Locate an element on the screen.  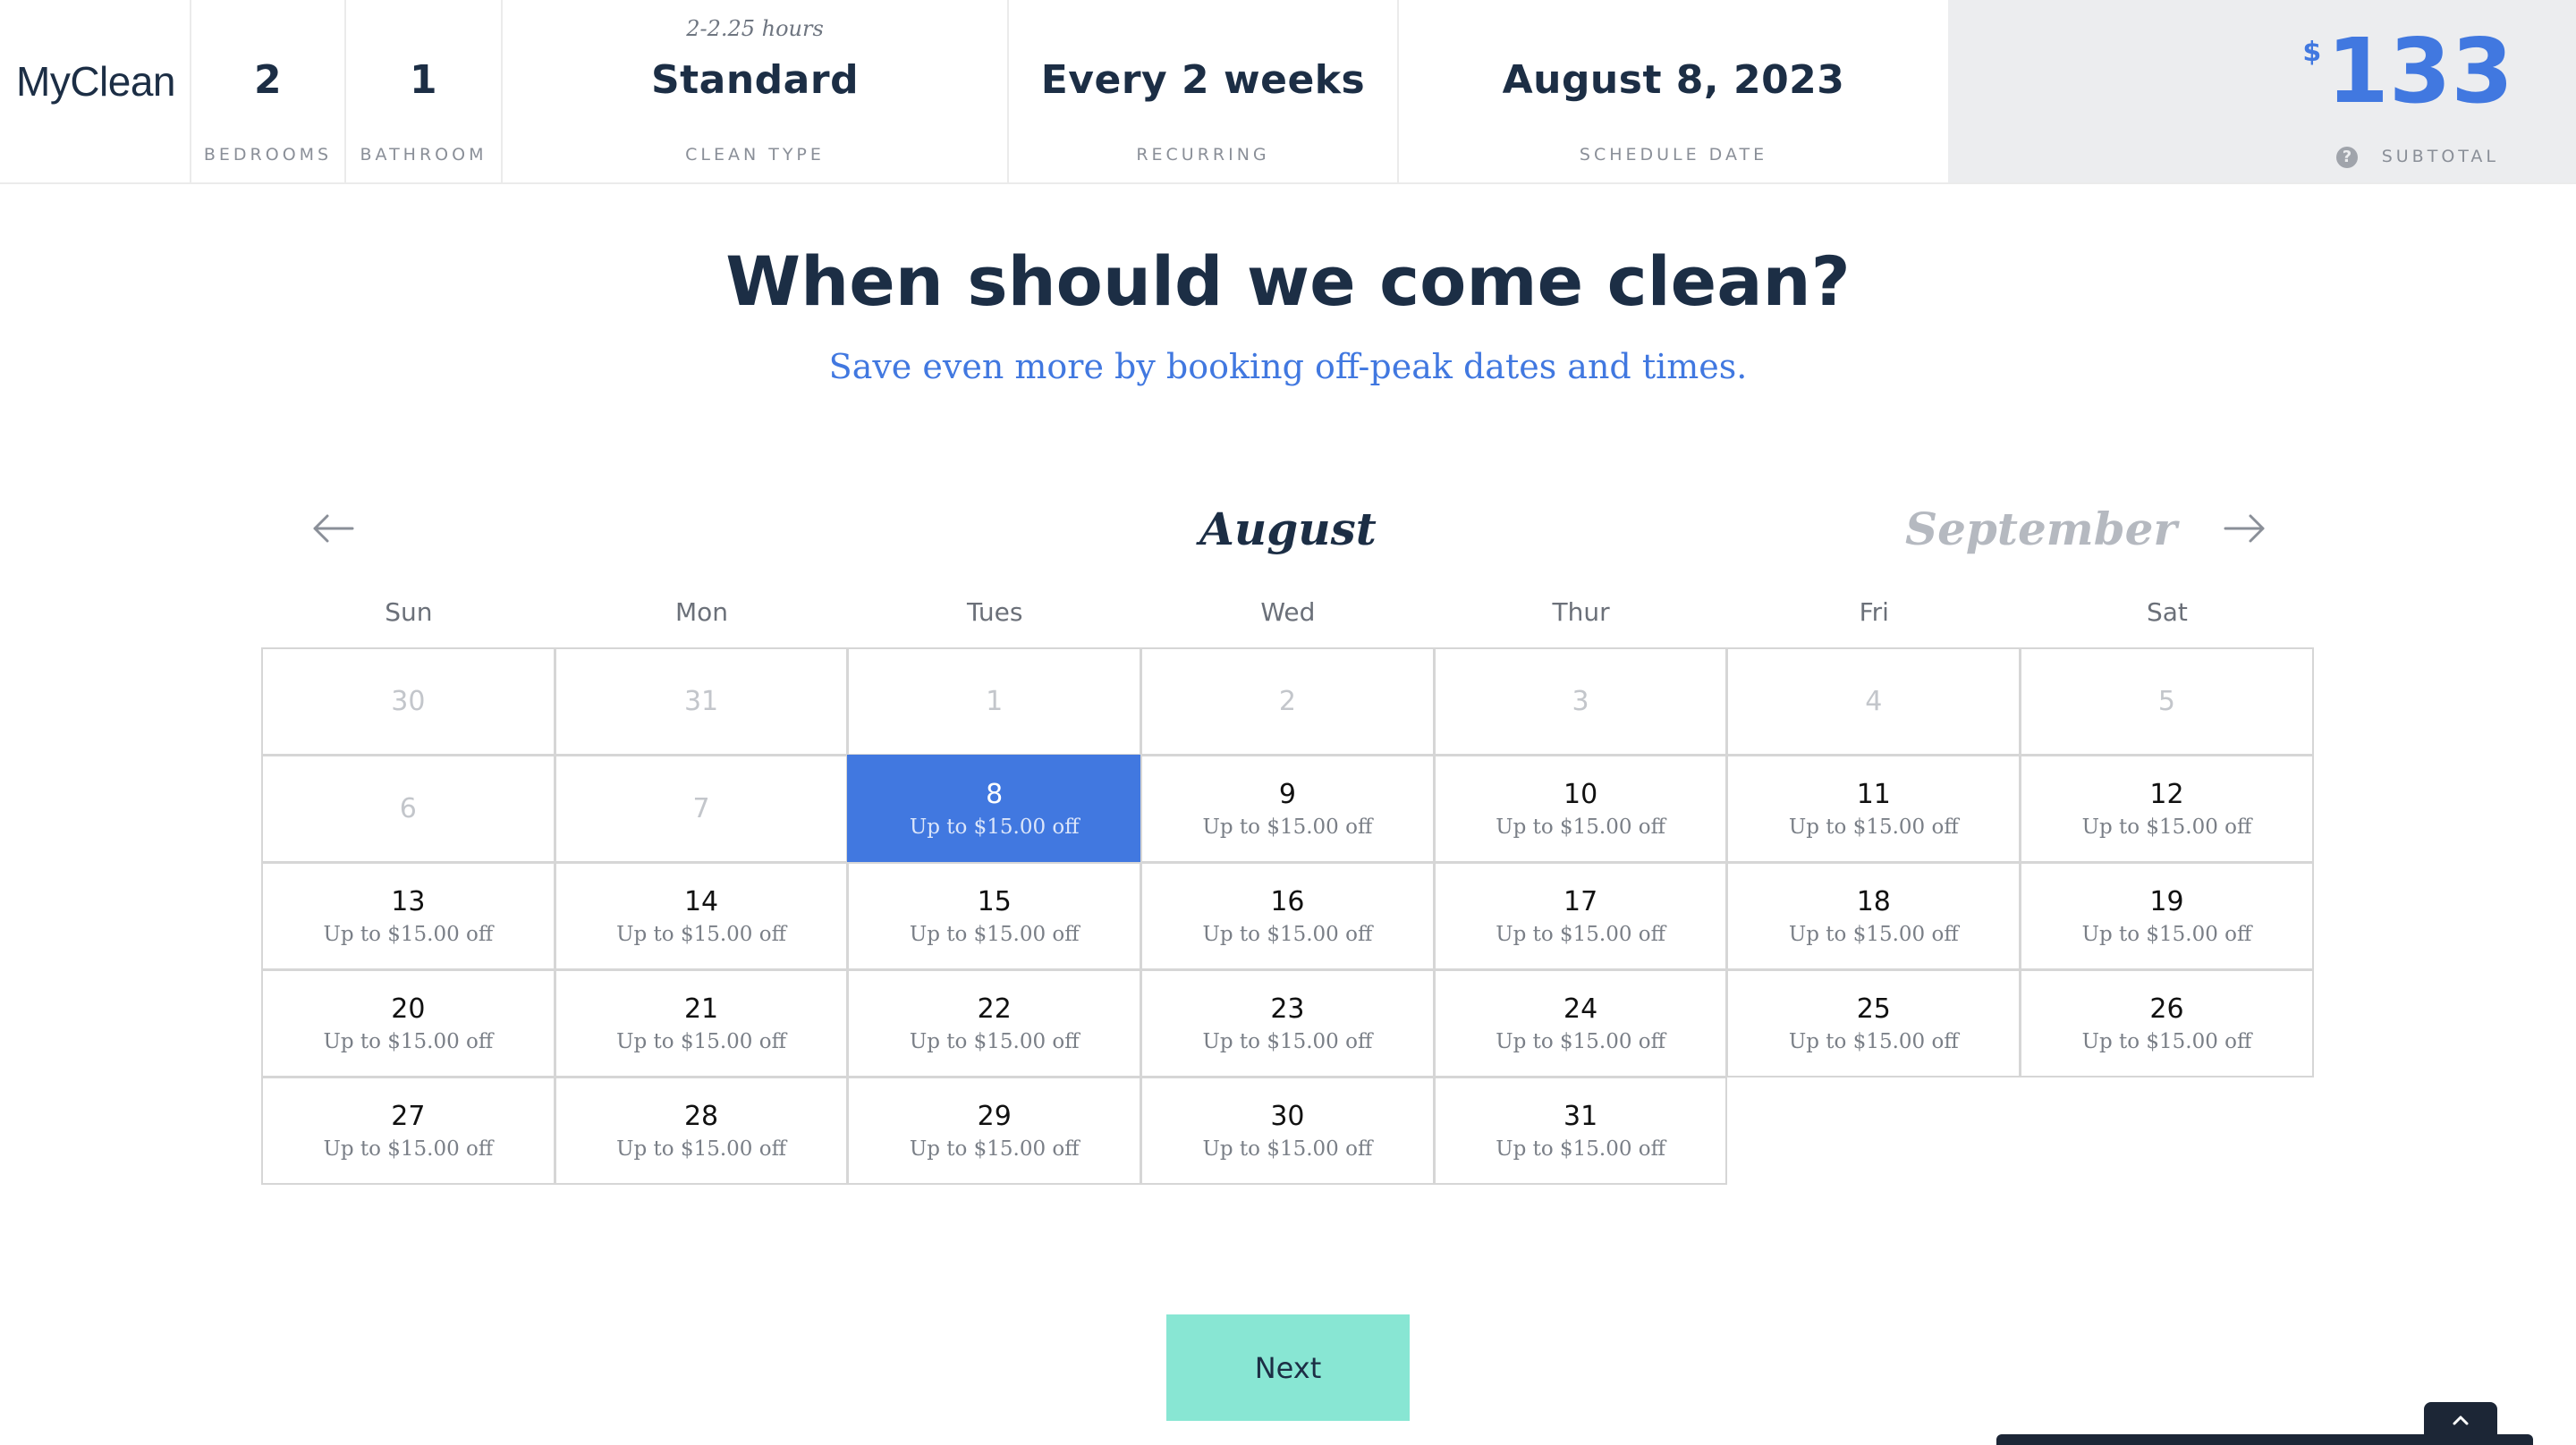
day-number: 9 is located at coordinates (1287, 794).